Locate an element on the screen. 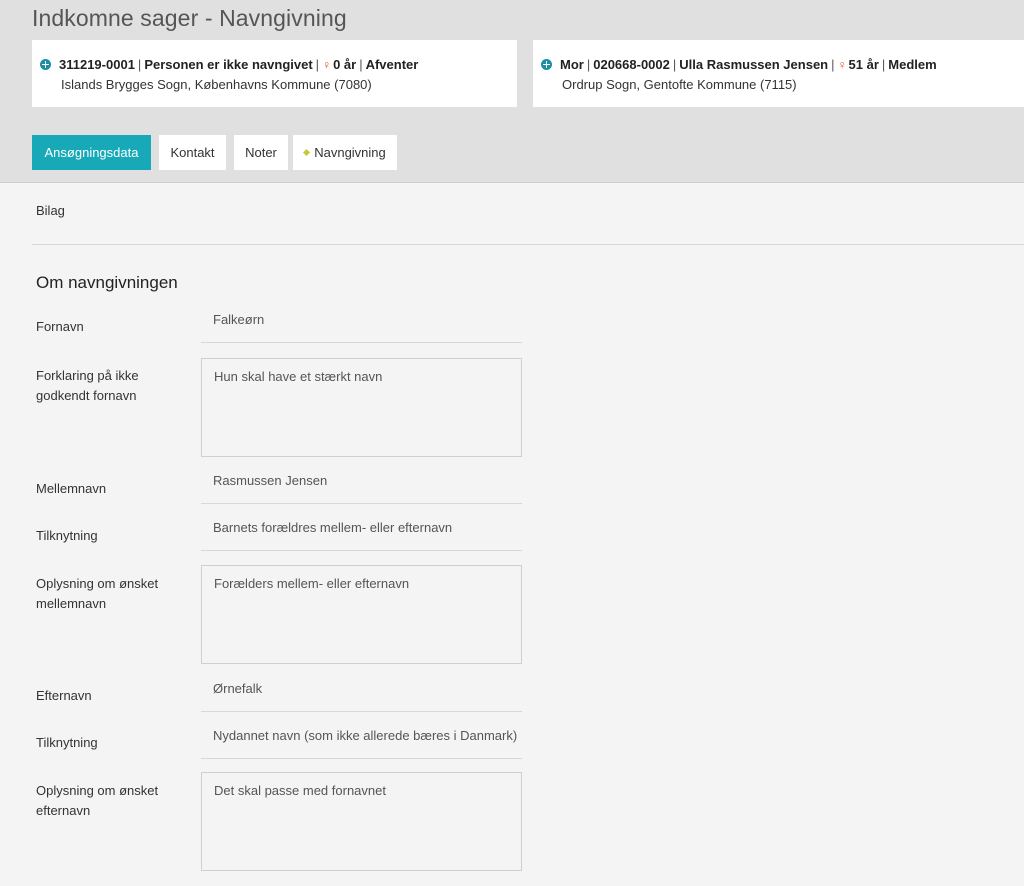 The image size is (1024, 886). tilknytning-efternavn-label: Tilknytning is located at coordinates (67, 742).